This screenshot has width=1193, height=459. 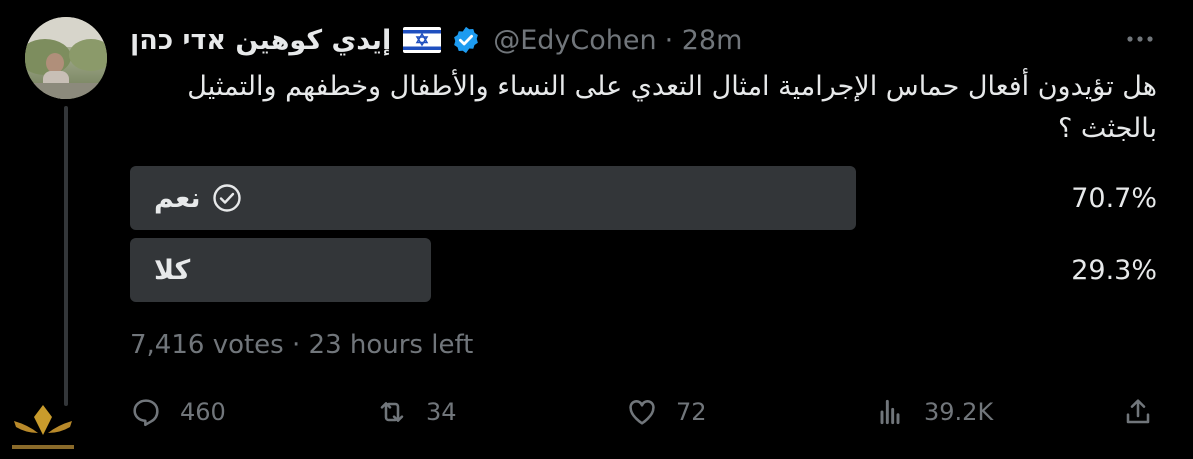 What do you see at coordinates (643, 270) in the screenshot?
I see `poll-option: كلا 29.3%` at bounding box center [643, 270].